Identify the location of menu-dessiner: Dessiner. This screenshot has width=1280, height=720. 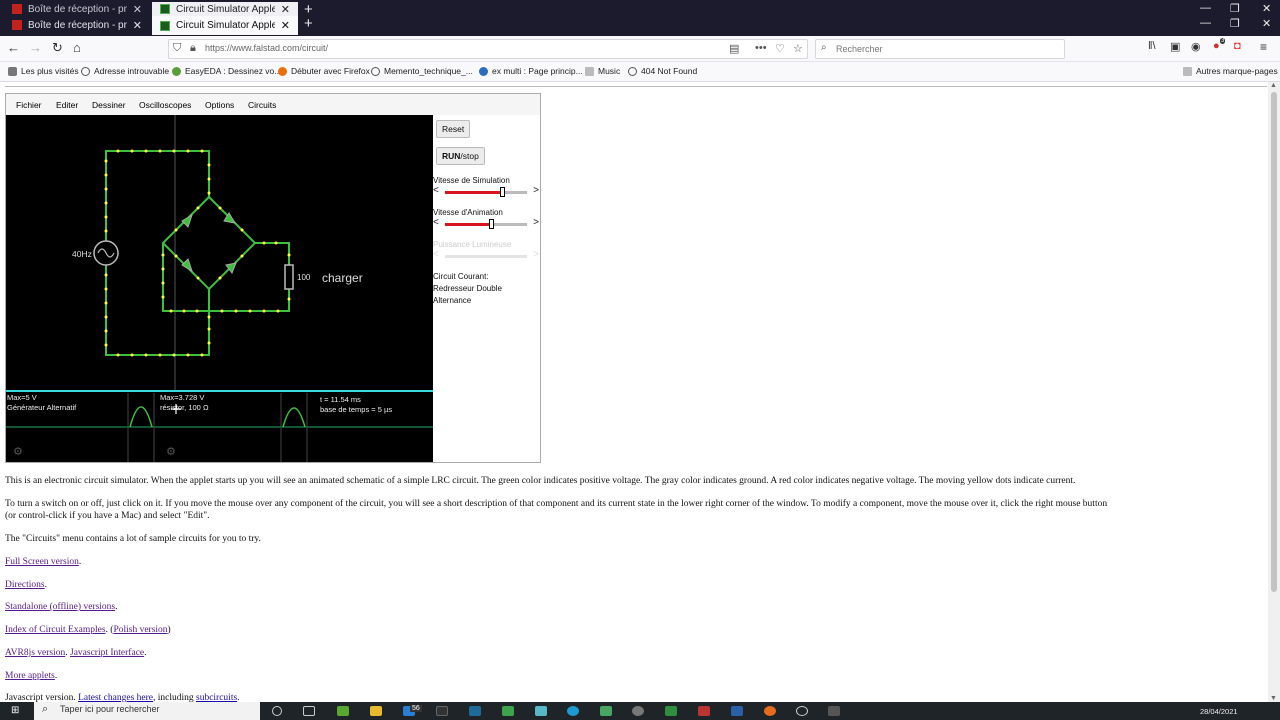
(109, 105).